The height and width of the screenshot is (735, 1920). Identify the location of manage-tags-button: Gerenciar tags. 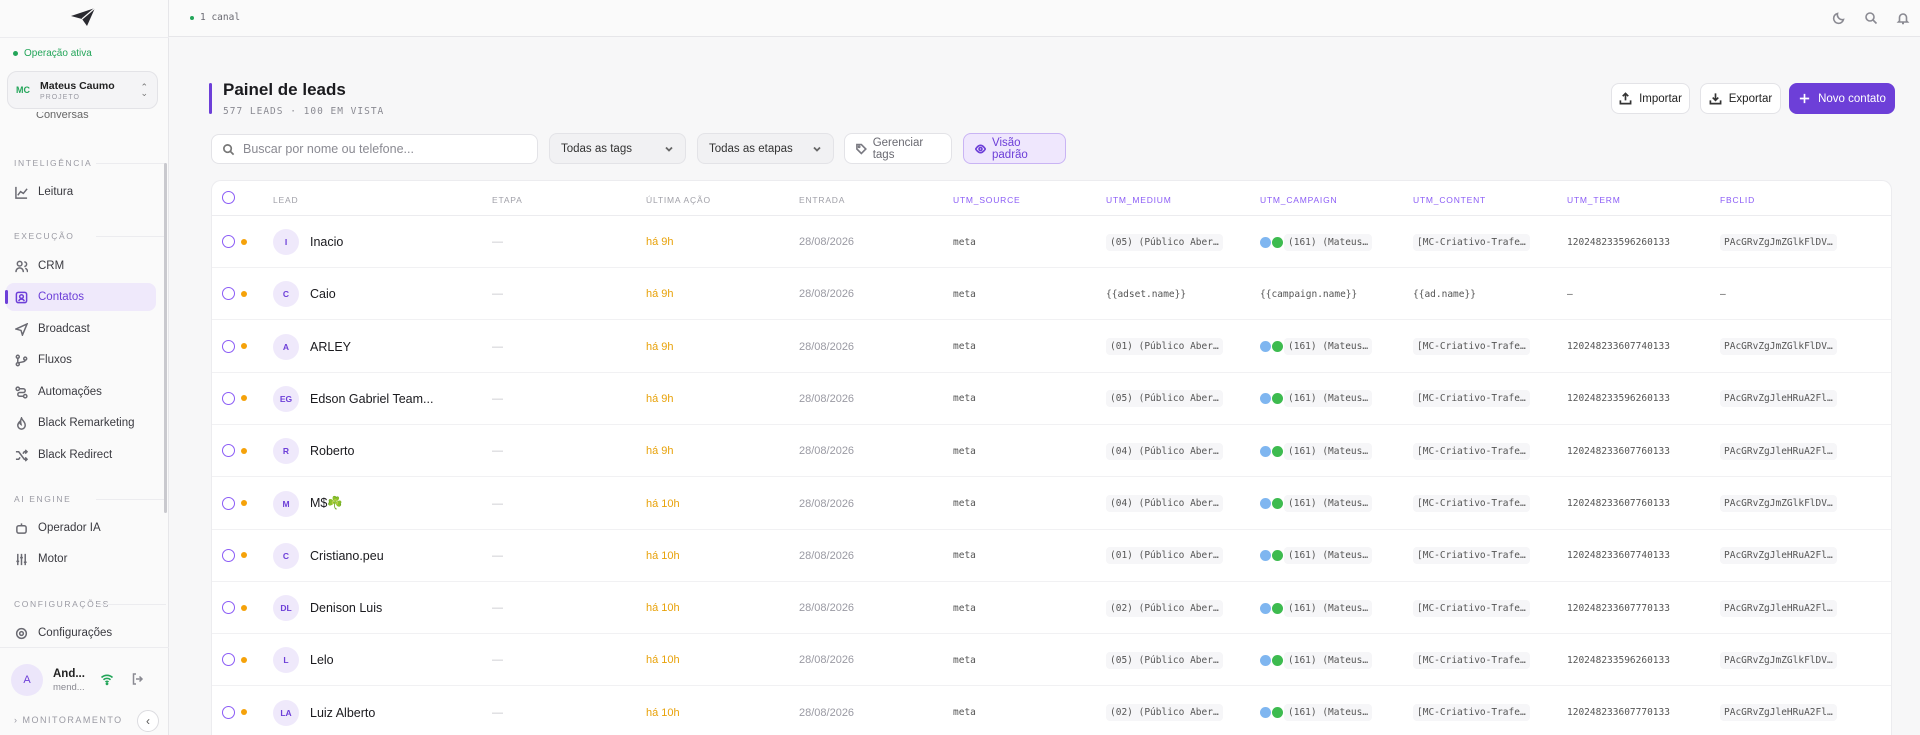
(898, 148).